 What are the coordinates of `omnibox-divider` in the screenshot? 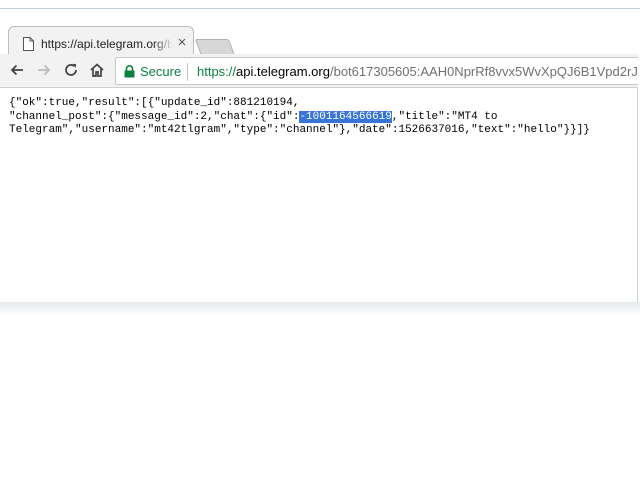 It's located at (187, 72).